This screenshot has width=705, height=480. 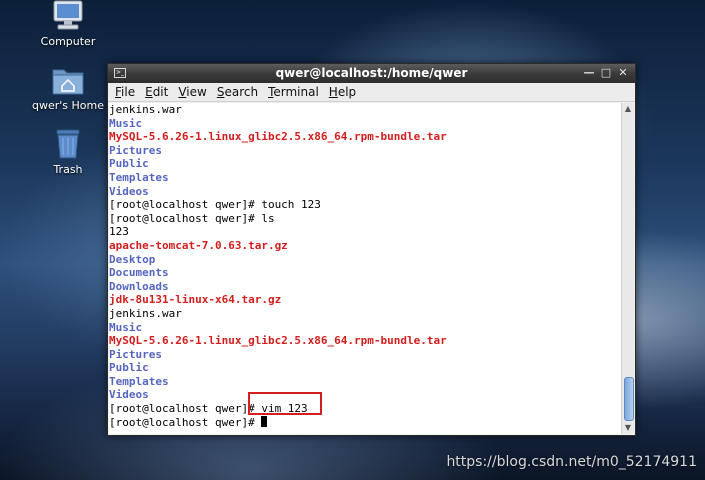 I want to click on terminal-line: 123, so click(x=119, y=232).